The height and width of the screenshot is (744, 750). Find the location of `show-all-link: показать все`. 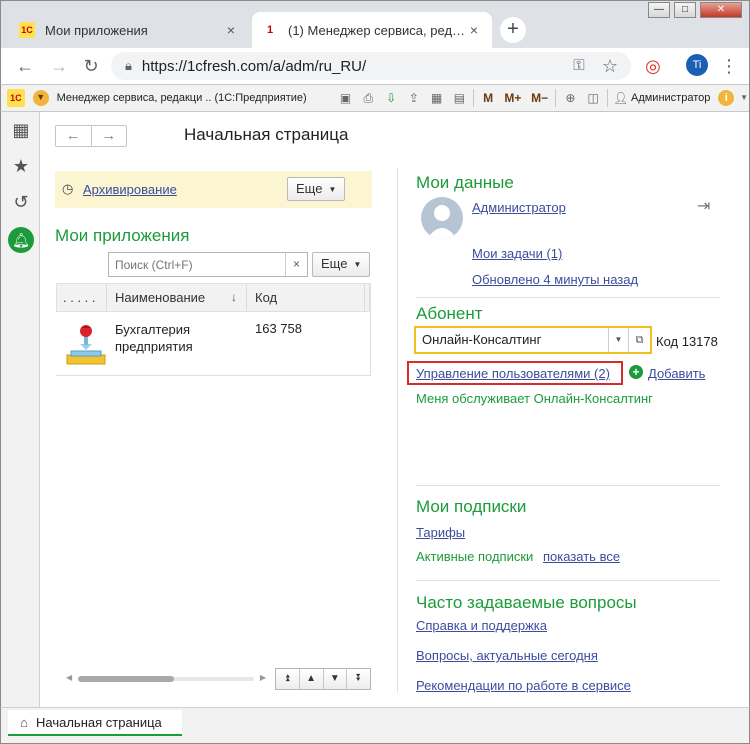

show-all-link: показать все is located at coordinates (581, 556).